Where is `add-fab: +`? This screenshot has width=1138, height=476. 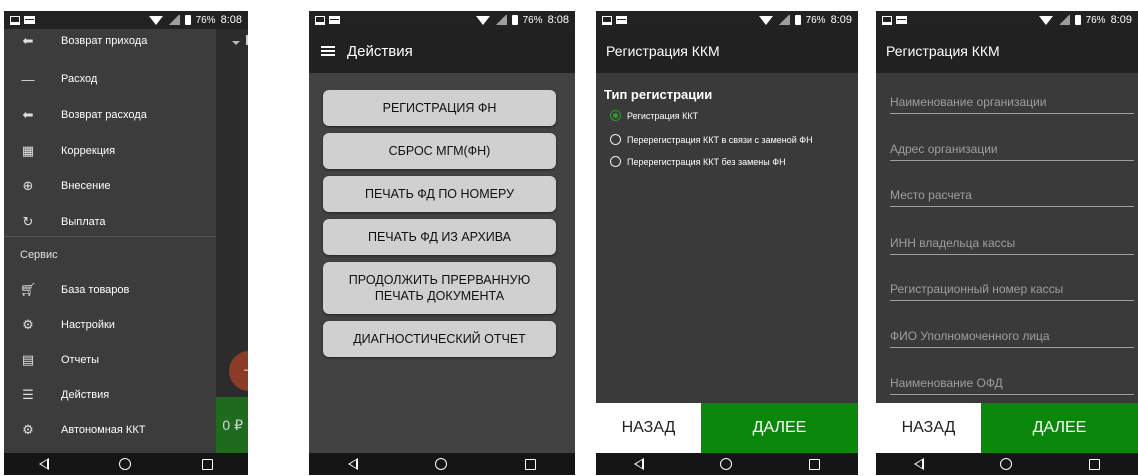
add-fab: + is located at coordinates (238, 371).